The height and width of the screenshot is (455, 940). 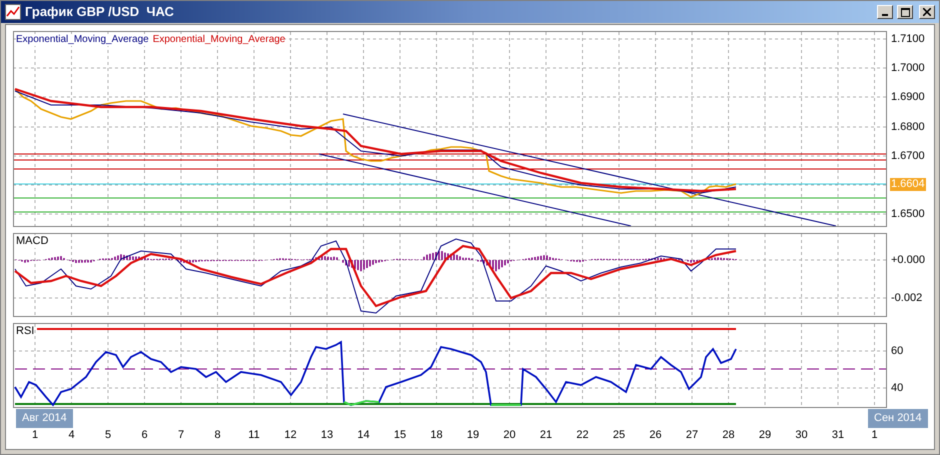 I want to click on date-label: 7, so click(x=181, y=435).